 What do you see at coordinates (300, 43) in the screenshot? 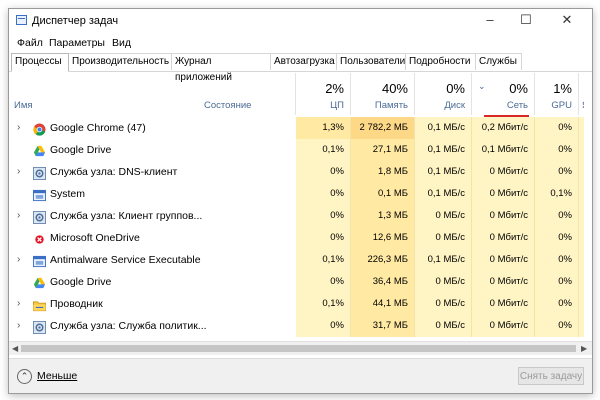
I see `menu-bar: Файл Параметры Вид` at bounding box center [300, 43].